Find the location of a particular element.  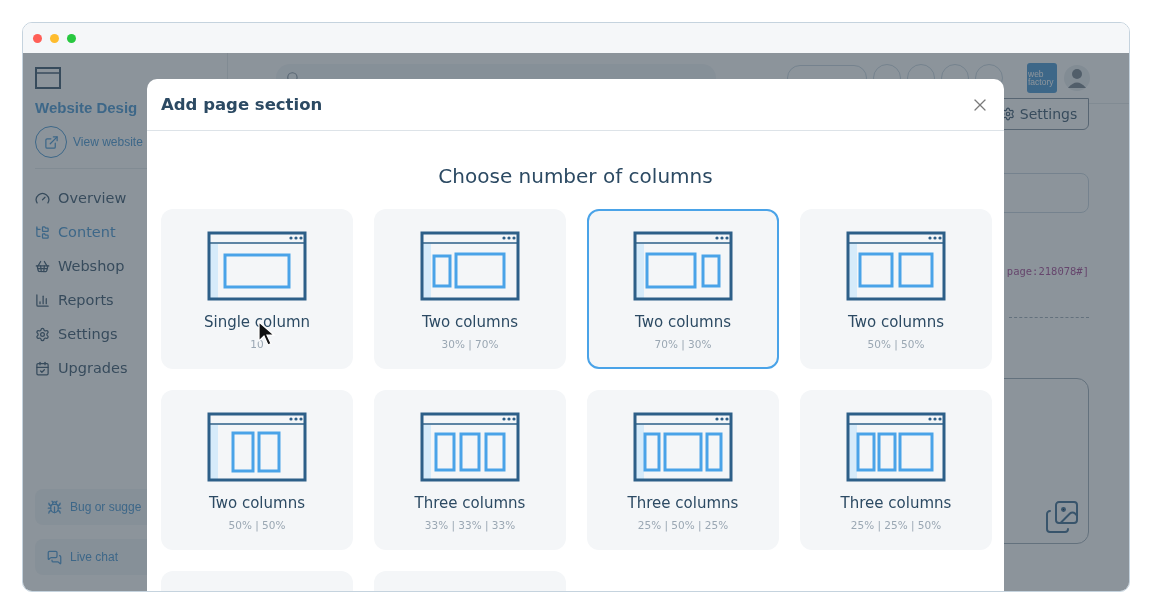

bug-icon is located at coordinates (54, 507).